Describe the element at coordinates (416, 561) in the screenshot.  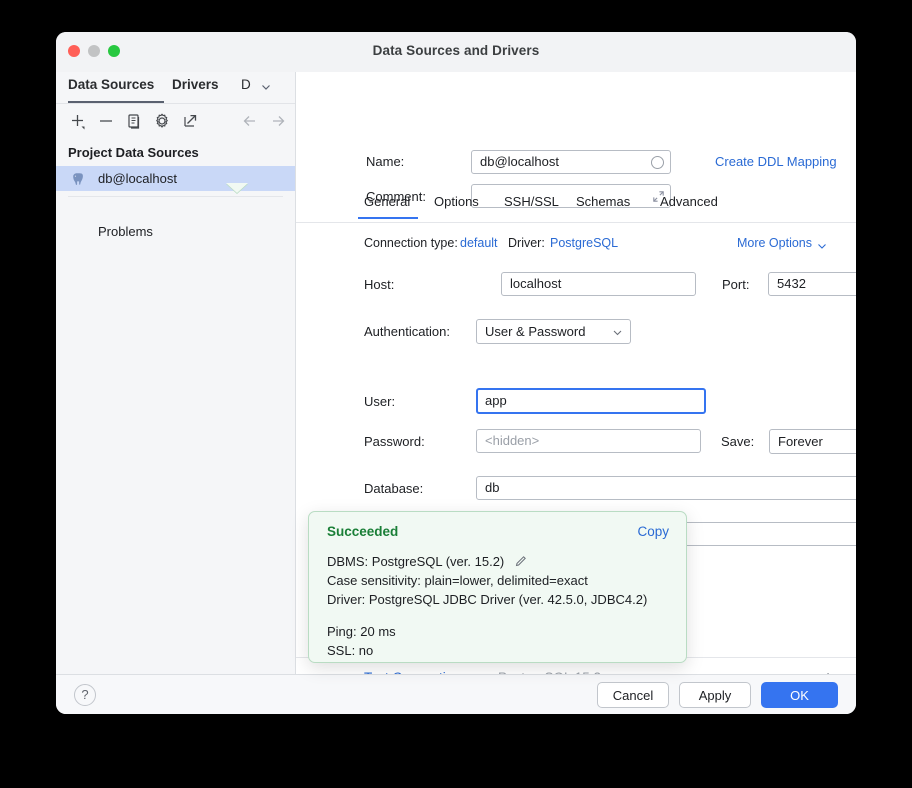
I see `tooltip-line-dbms: DBMS: PostgreSQL (ver. 15.2)` at that location.